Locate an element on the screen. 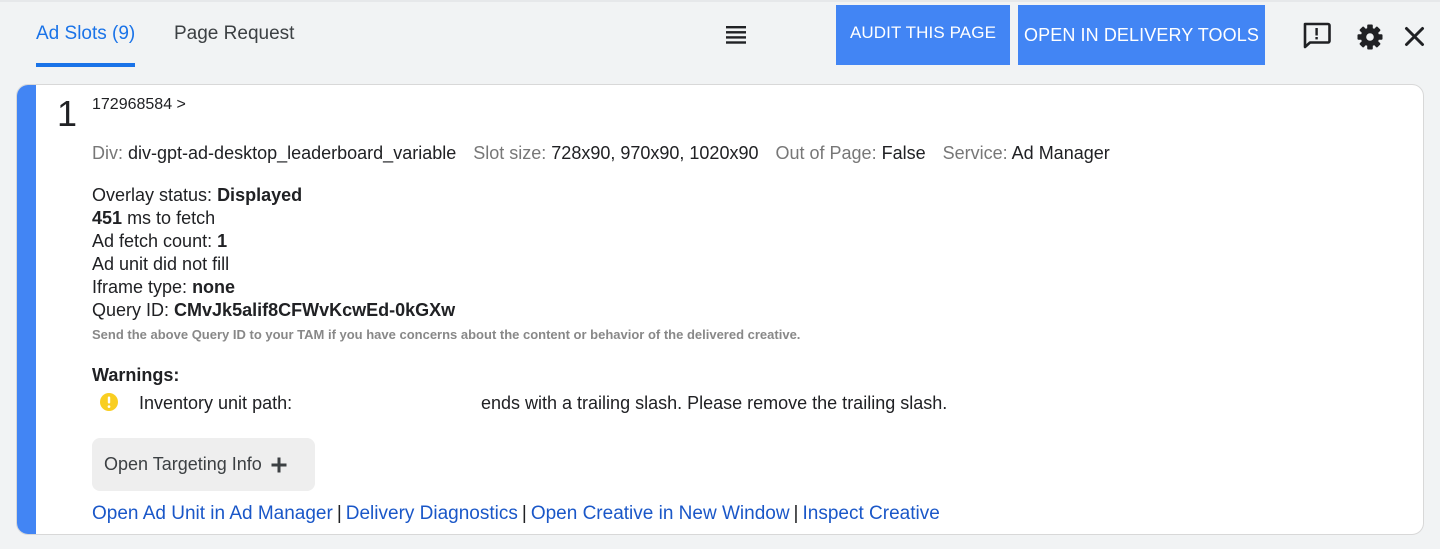 The width and height of the screenshot is (1440, 549). iframe-type-label: Iframe type: is located at coordinates (140, 287).